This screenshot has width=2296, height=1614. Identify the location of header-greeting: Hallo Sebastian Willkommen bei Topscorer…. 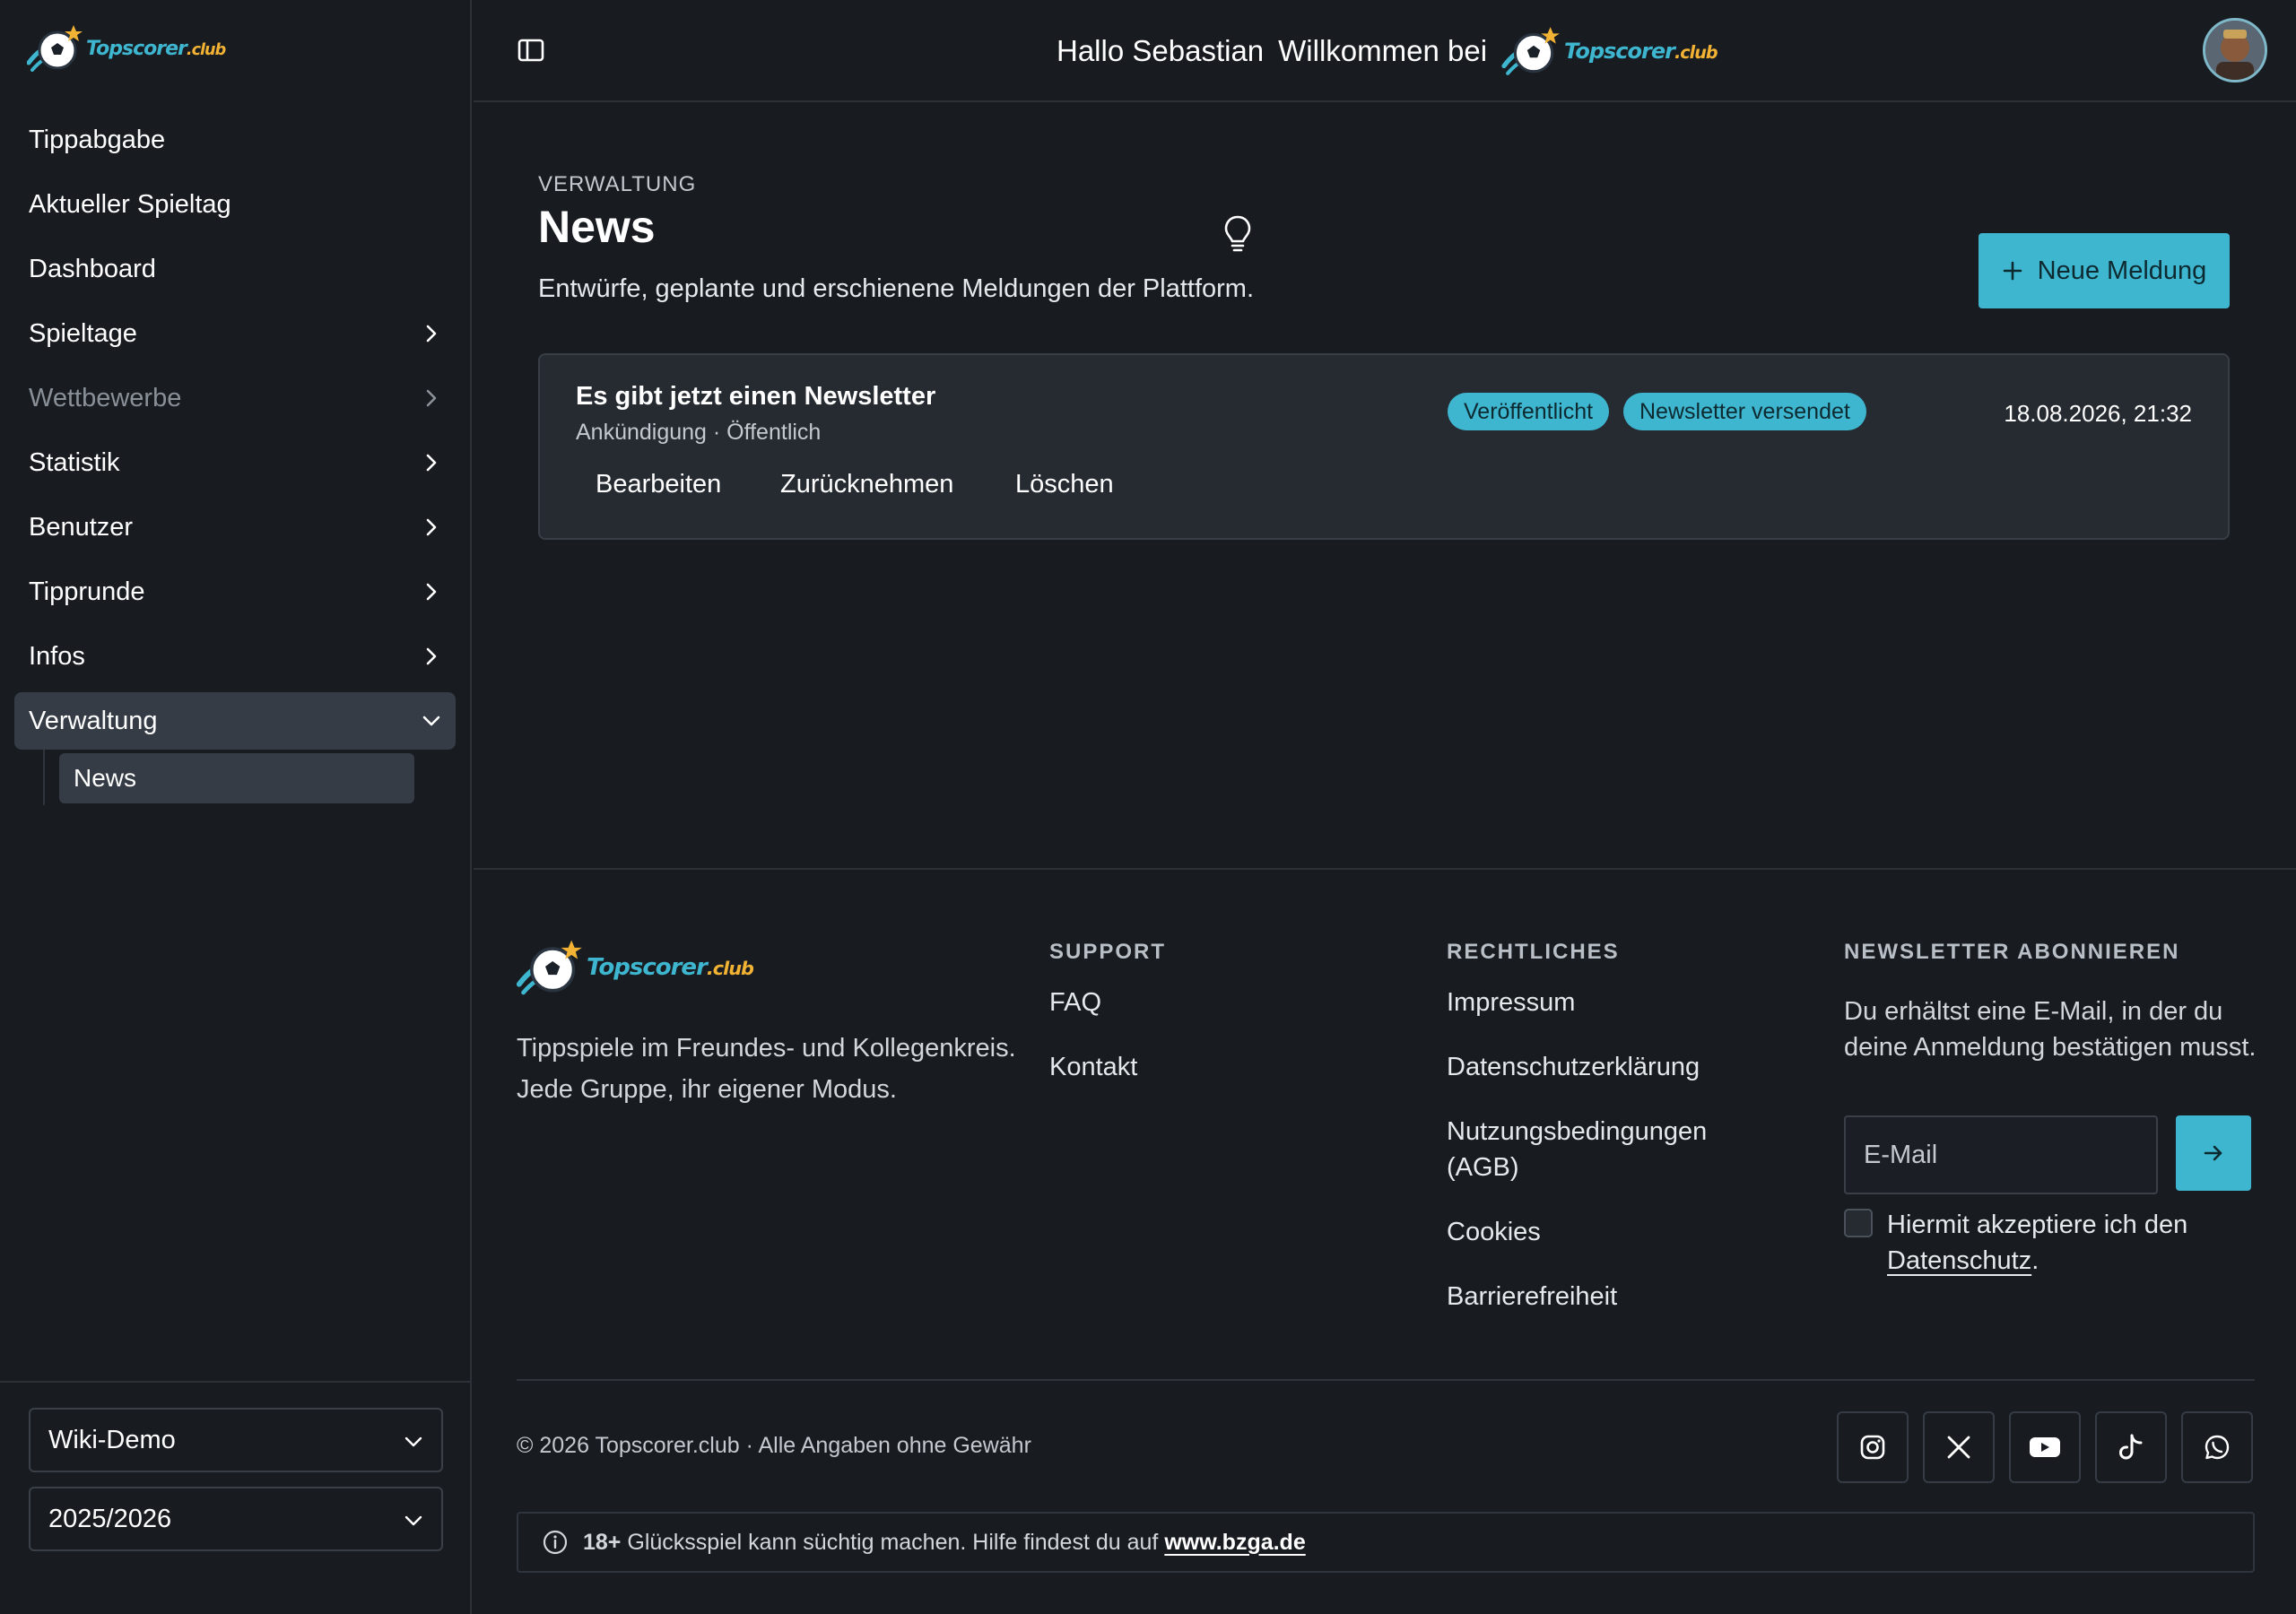
(1387, 51).